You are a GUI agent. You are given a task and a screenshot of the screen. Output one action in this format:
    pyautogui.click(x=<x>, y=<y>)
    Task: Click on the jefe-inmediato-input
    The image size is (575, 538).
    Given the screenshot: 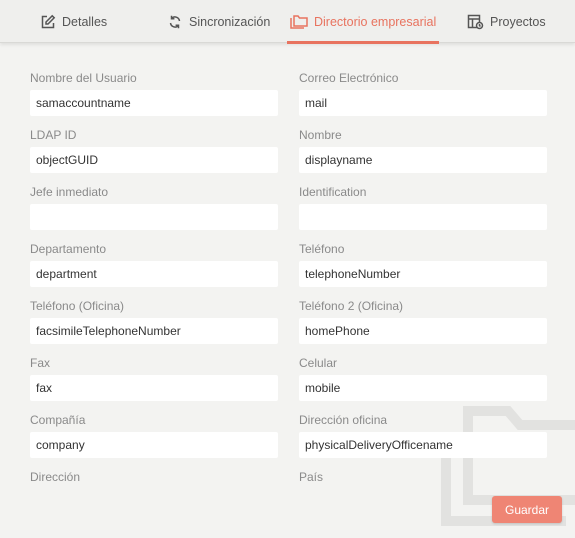 What is the action you would take?
    pyautogui.click(x=154, y=217)
    